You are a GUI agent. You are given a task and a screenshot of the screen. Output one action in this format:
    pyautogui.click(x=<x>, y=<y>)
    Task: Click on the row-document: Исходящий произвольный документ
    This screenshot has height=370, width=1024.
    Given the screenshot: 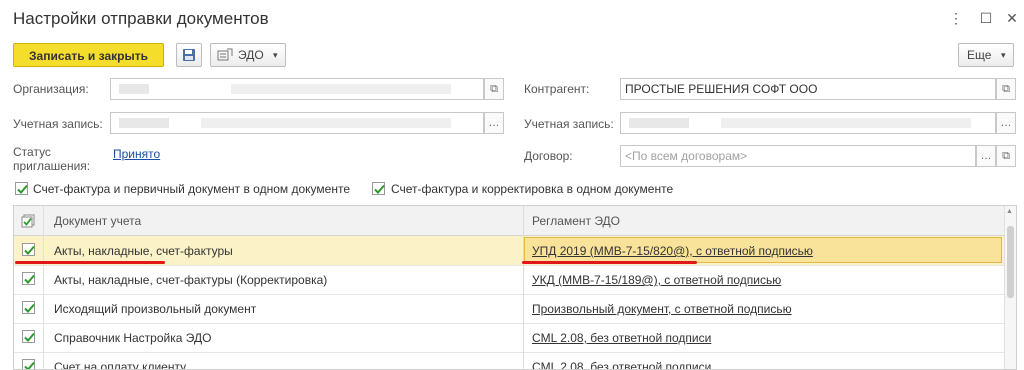 What is the action you would take?
    pyautogui.click(x=155, y=309)
    